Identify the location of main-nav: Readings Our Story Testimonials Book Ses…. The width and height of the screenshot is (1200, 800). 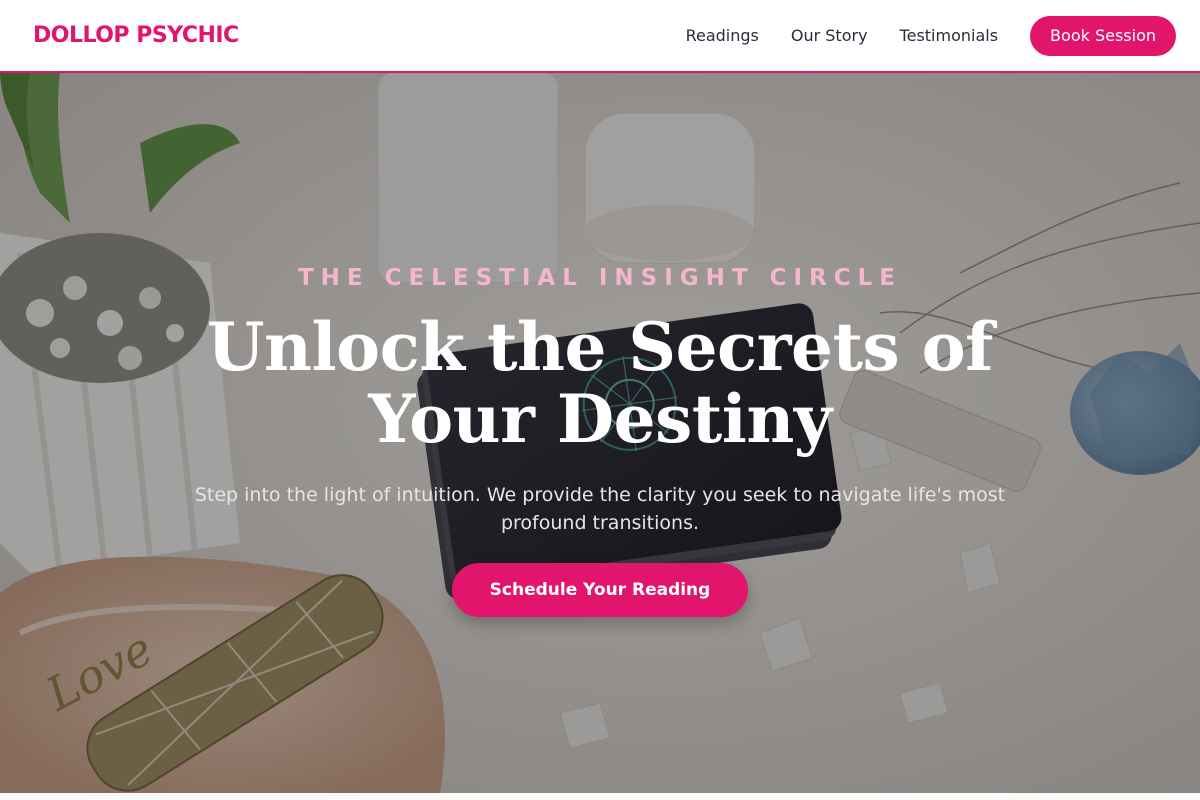
(931, 35).